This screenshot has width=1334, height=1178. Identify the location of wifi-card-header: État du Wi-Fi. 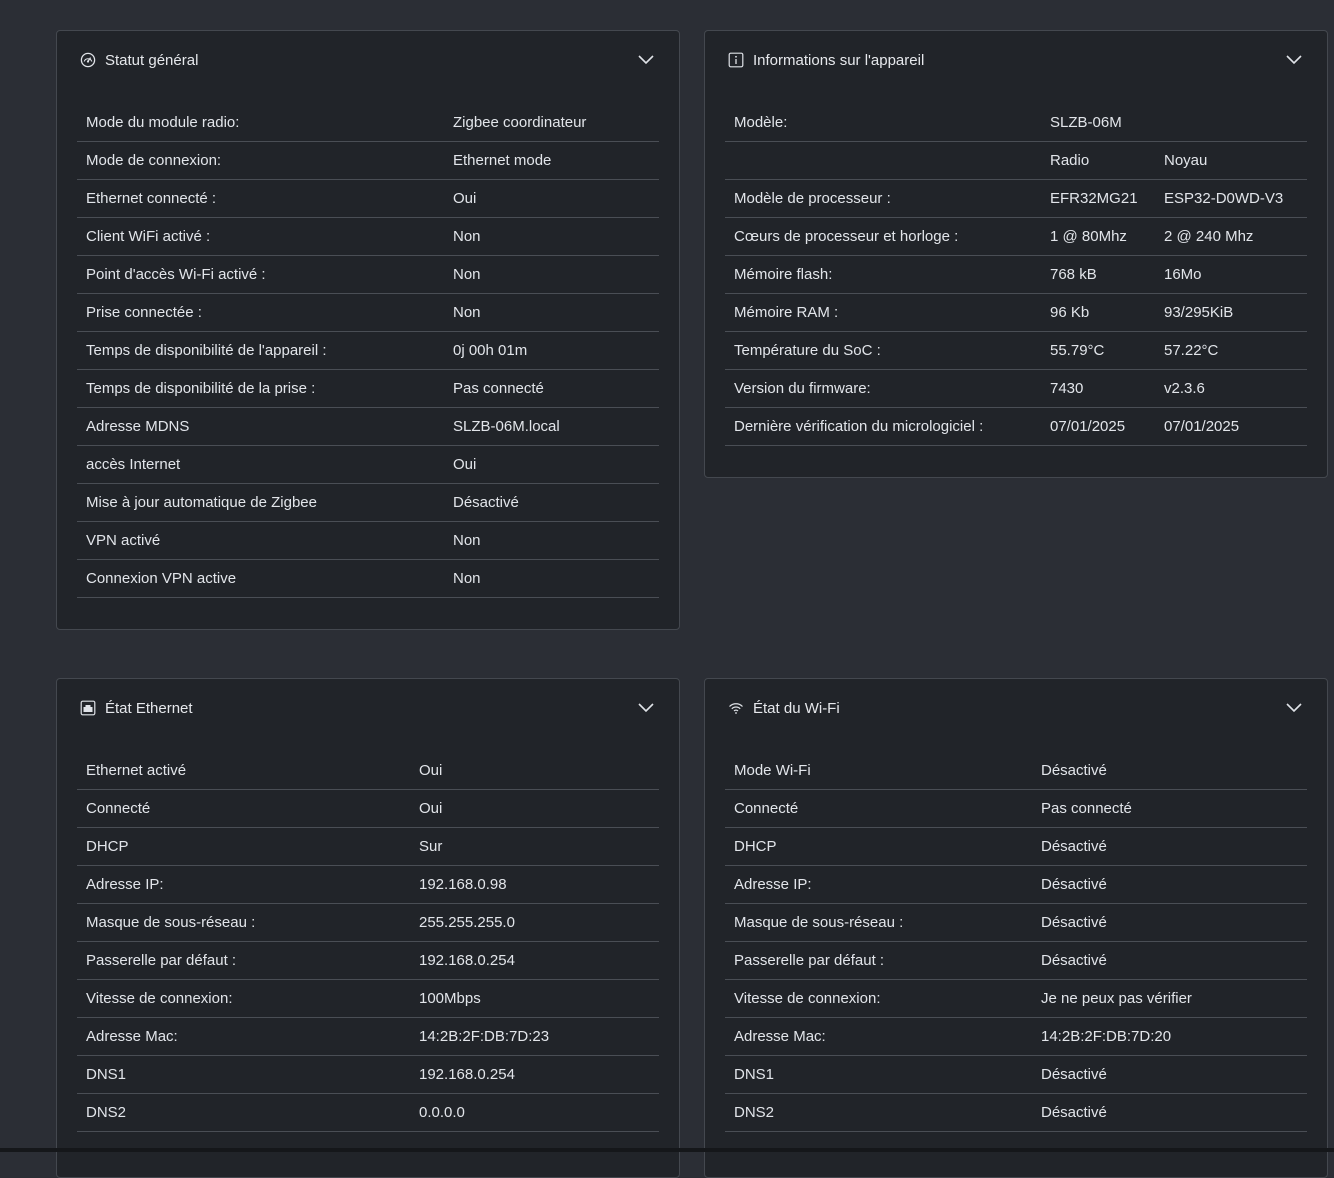
(1016, 708).